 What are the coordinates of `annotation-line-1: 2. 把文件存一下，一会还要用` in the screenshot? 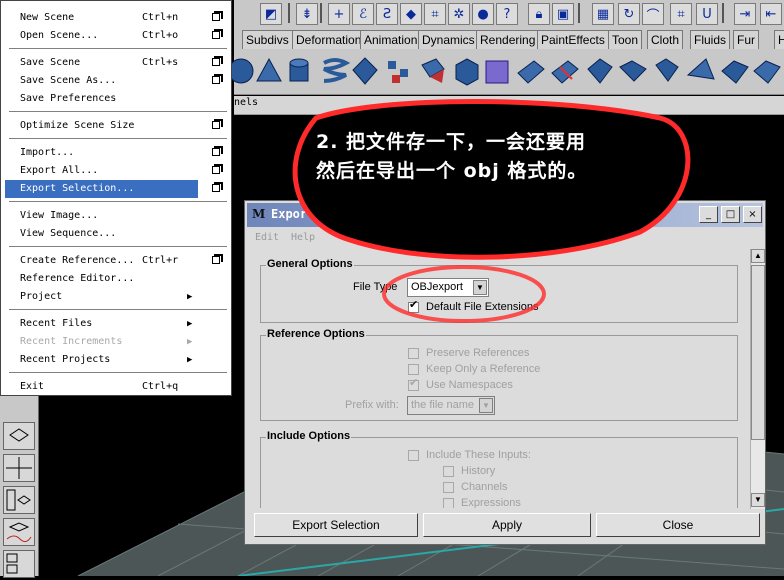 It's located at (451, 142).